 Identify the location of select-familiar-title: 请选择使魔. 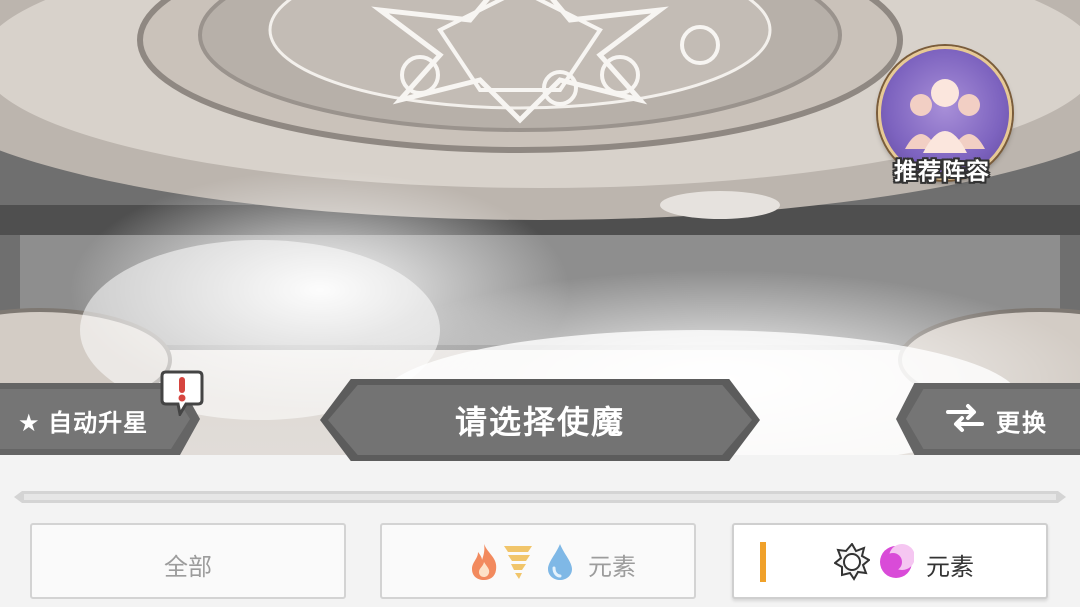
(540, 420).